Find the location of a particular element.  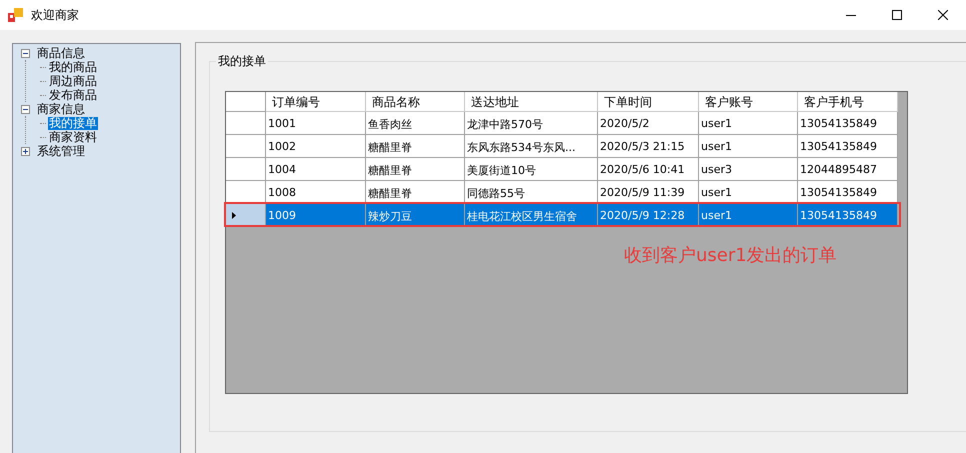

column-header: 客户账号 is located at coordinates (748, 102).